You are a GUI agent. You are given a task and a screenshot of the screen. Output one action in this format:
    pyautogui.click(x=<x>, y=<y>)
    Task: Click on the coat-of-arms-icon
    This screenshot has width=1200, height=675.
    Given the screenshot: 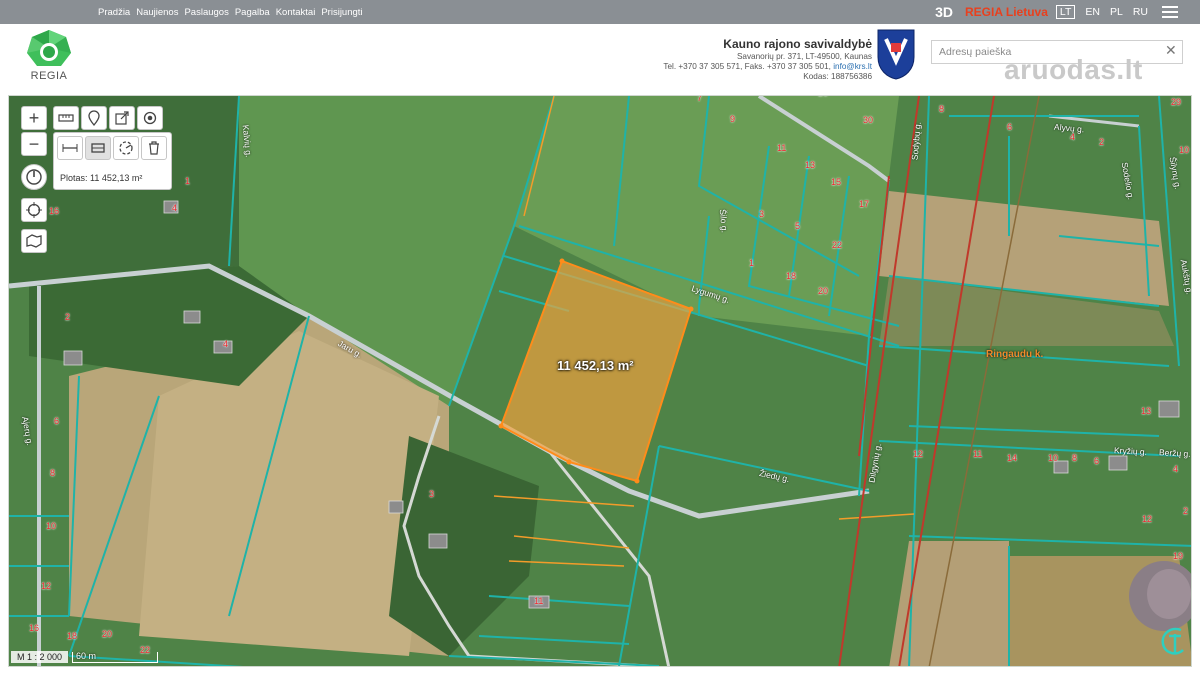 What is the action you would take?
    pyautogui.click(x=896, y=54)
    